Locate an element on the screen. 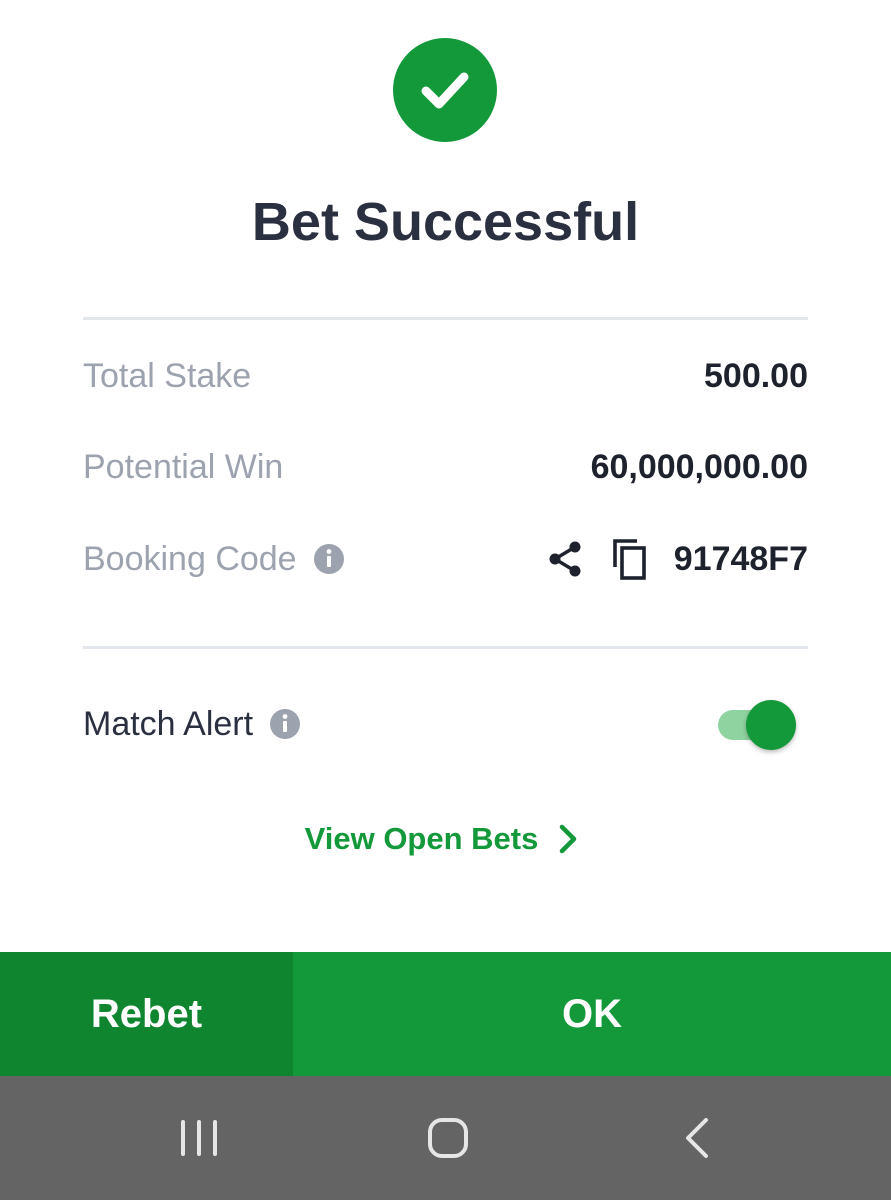 The height and width of the screenshot is (1200, 891). success-check-icon is located at coordinates (445, 90).